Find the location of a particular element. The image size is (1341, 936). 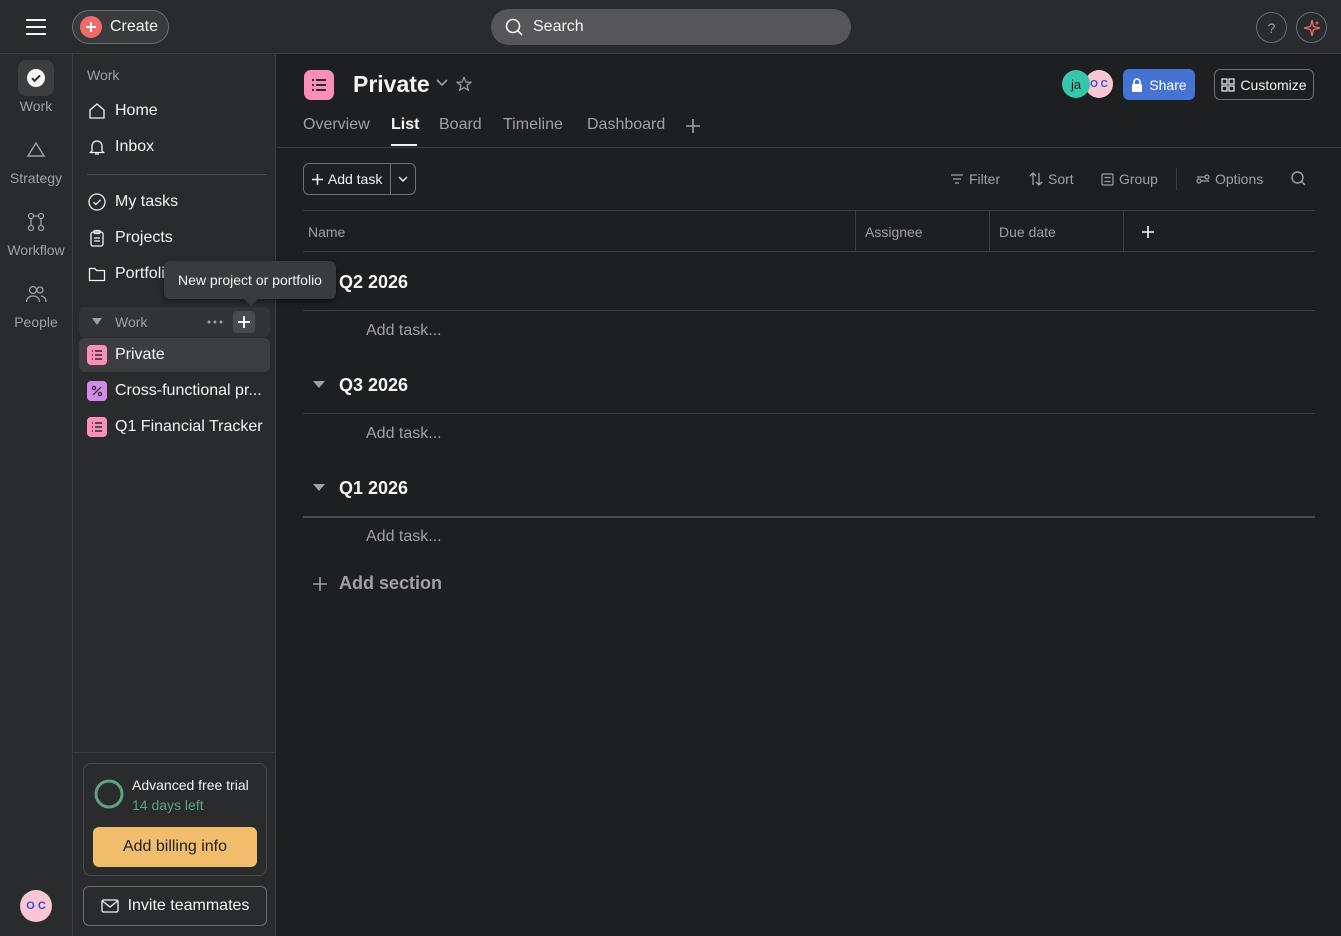

invite-label: Invite teammates is located at coordinates (188, 905).